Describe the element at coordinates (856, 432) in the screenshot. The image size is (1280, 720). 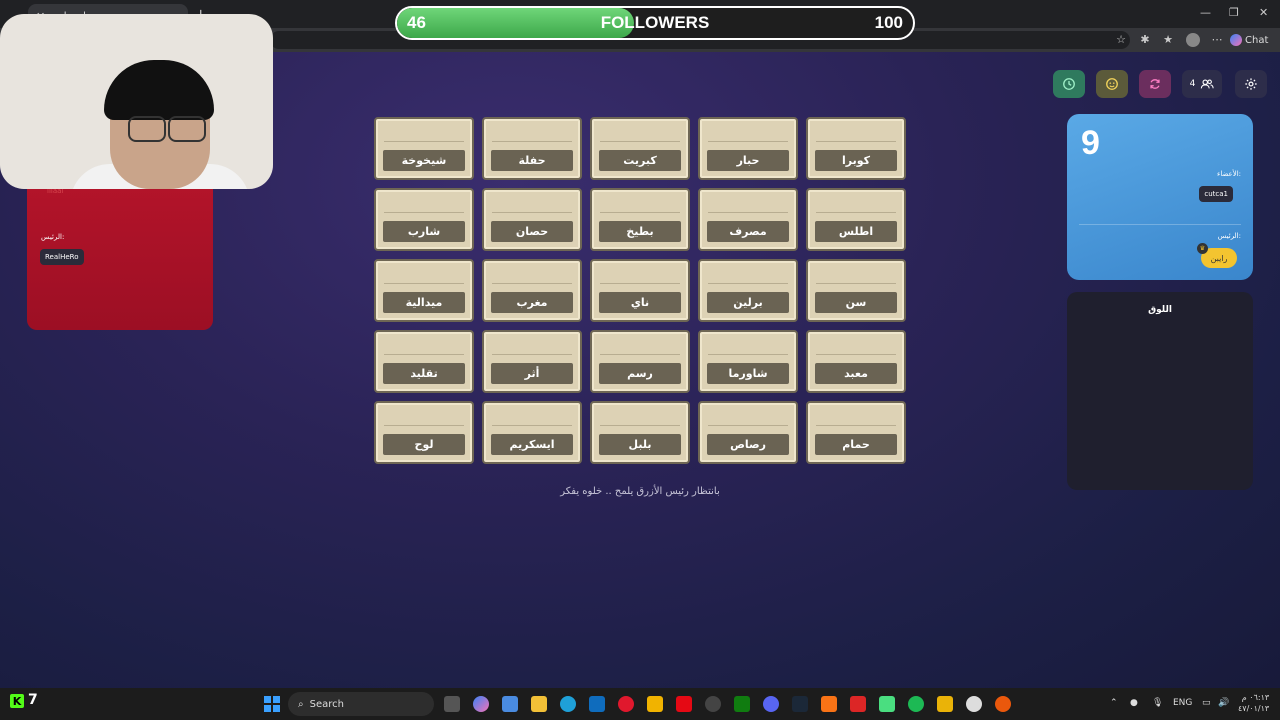
I see `word-card: حمام` at that location.